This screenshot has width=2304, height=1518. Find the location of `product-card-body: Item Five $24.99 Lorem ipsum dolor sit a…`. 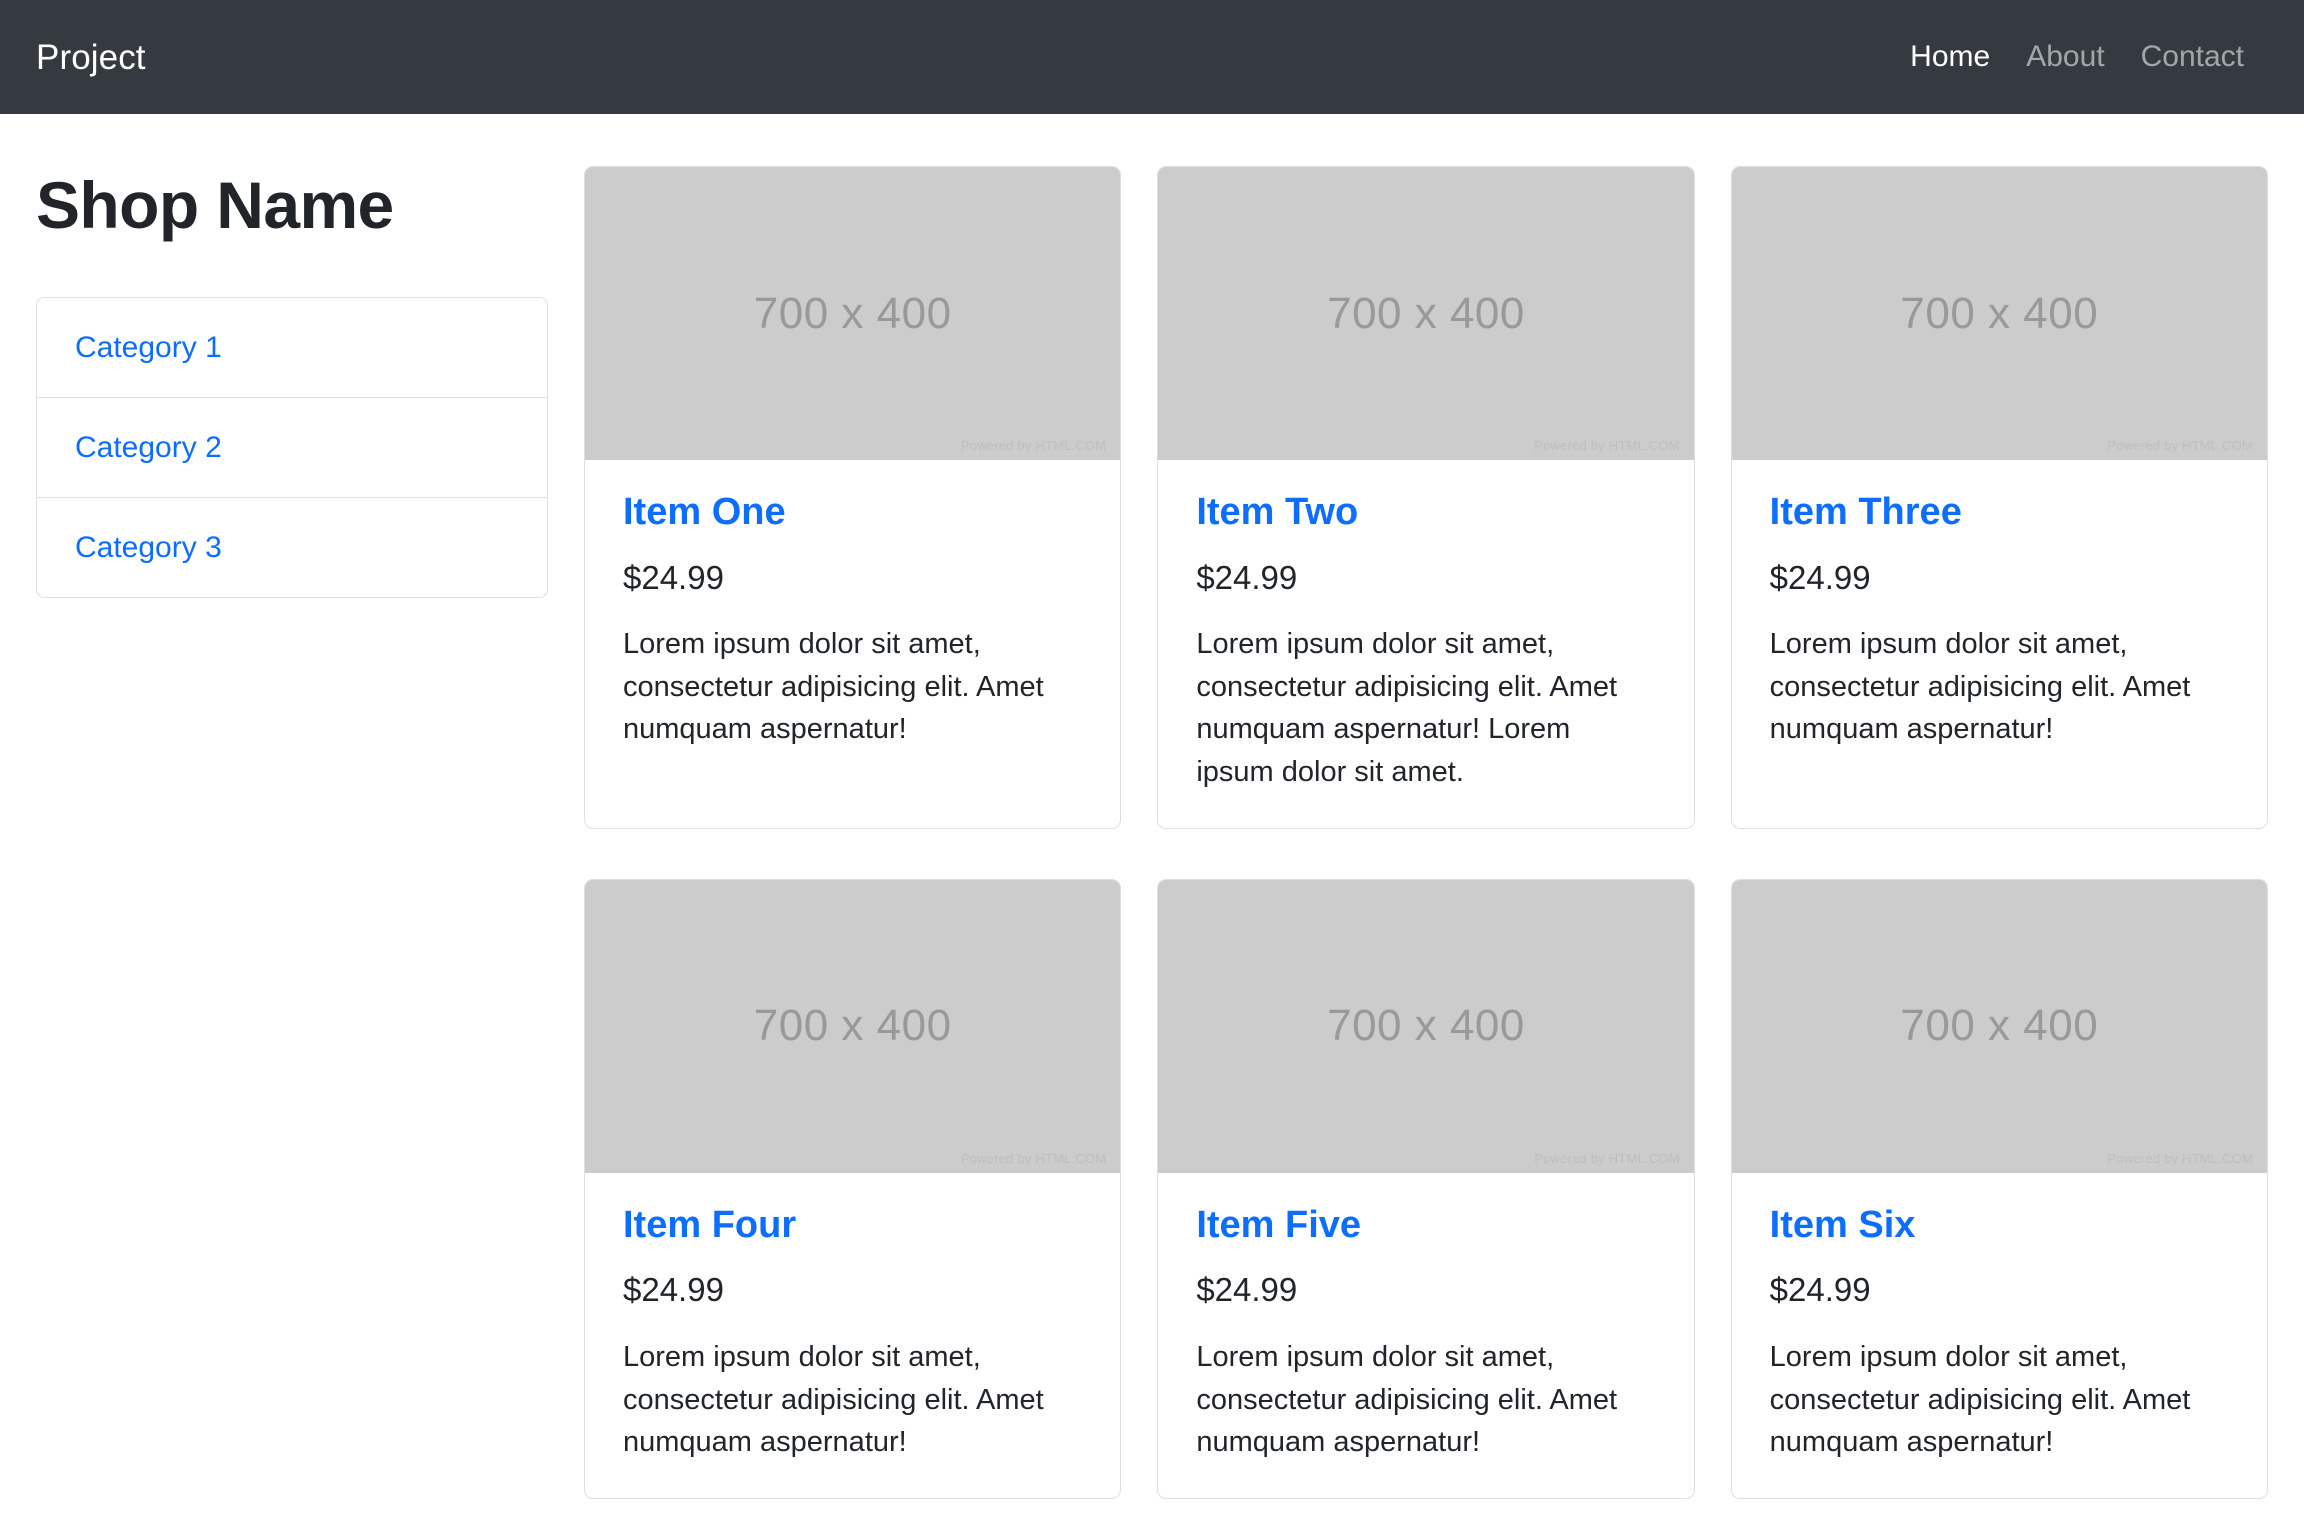

product-card-body: Item Five $24.99 Lorem ipsum dolor sit a… is located at coordinates (1425, 1335).